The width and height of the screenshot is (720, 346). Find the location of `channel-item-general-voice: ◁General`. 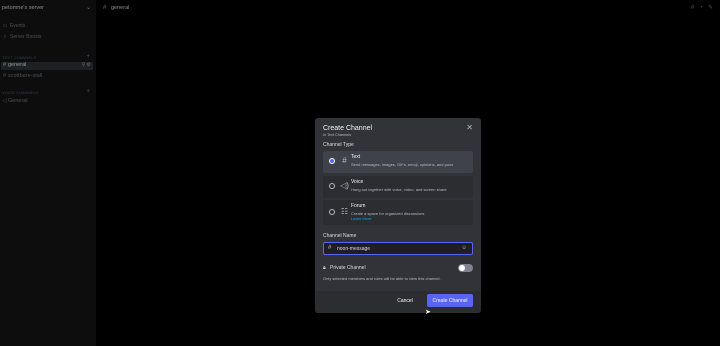

channel-item-general-voice: ◁General is located at coordinates (47, 102).